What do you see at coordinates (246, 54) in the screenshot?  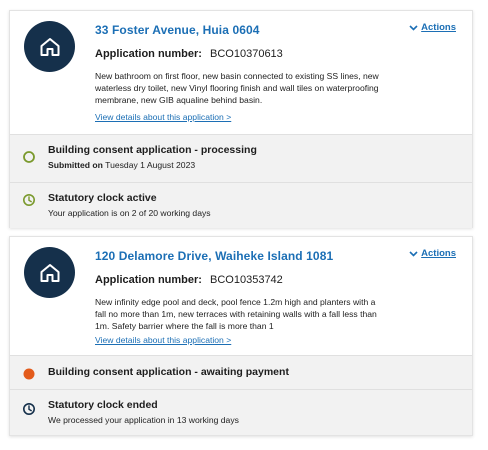 I see `application-number-value: BCO10370613` at bounding box center [246, 54].